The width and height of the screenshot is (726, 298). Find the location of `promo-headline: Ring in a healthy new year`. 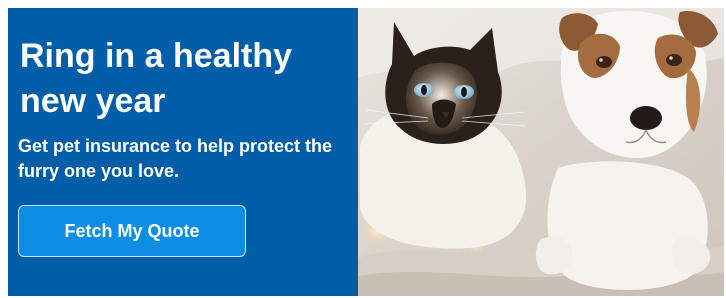

promo-headline: Ring in a healthy new year is located at coordinates (156, 78).